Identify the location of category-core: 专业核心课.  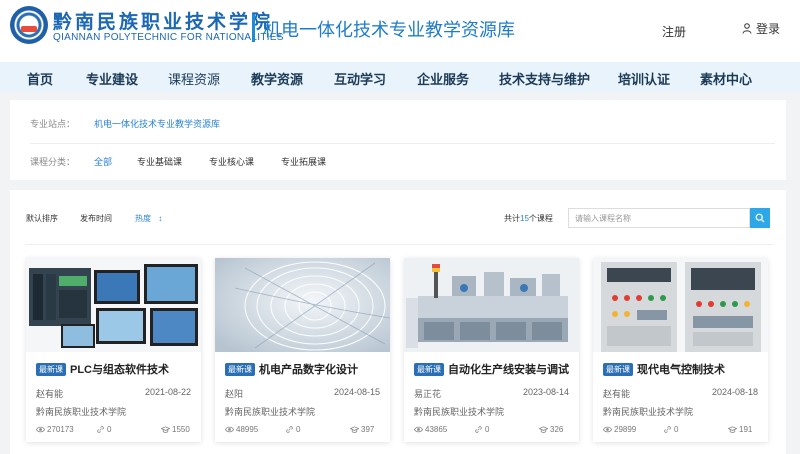
(231, 161).